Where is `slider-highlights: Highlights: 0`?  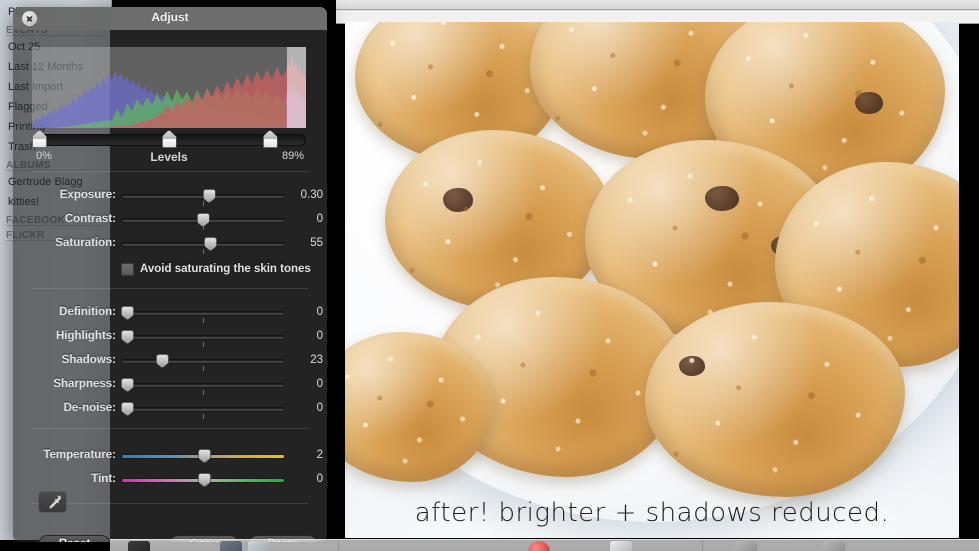 slider-highlights: Highlights: 0 is located at coordinates (170, 339).